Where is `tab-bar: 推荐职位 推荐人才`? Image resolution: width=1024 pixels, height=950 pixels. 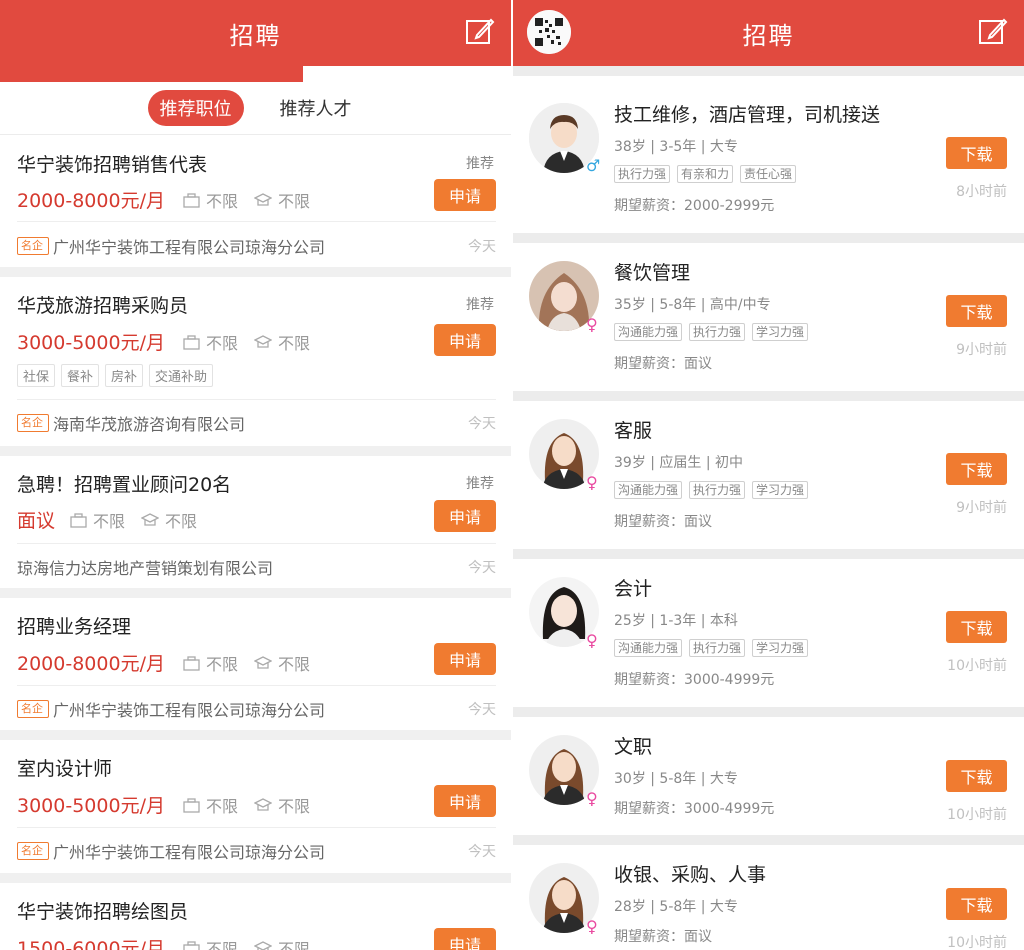 tab-bar: 推荐职位 推荐人才 is located at coordinates (255, 108).